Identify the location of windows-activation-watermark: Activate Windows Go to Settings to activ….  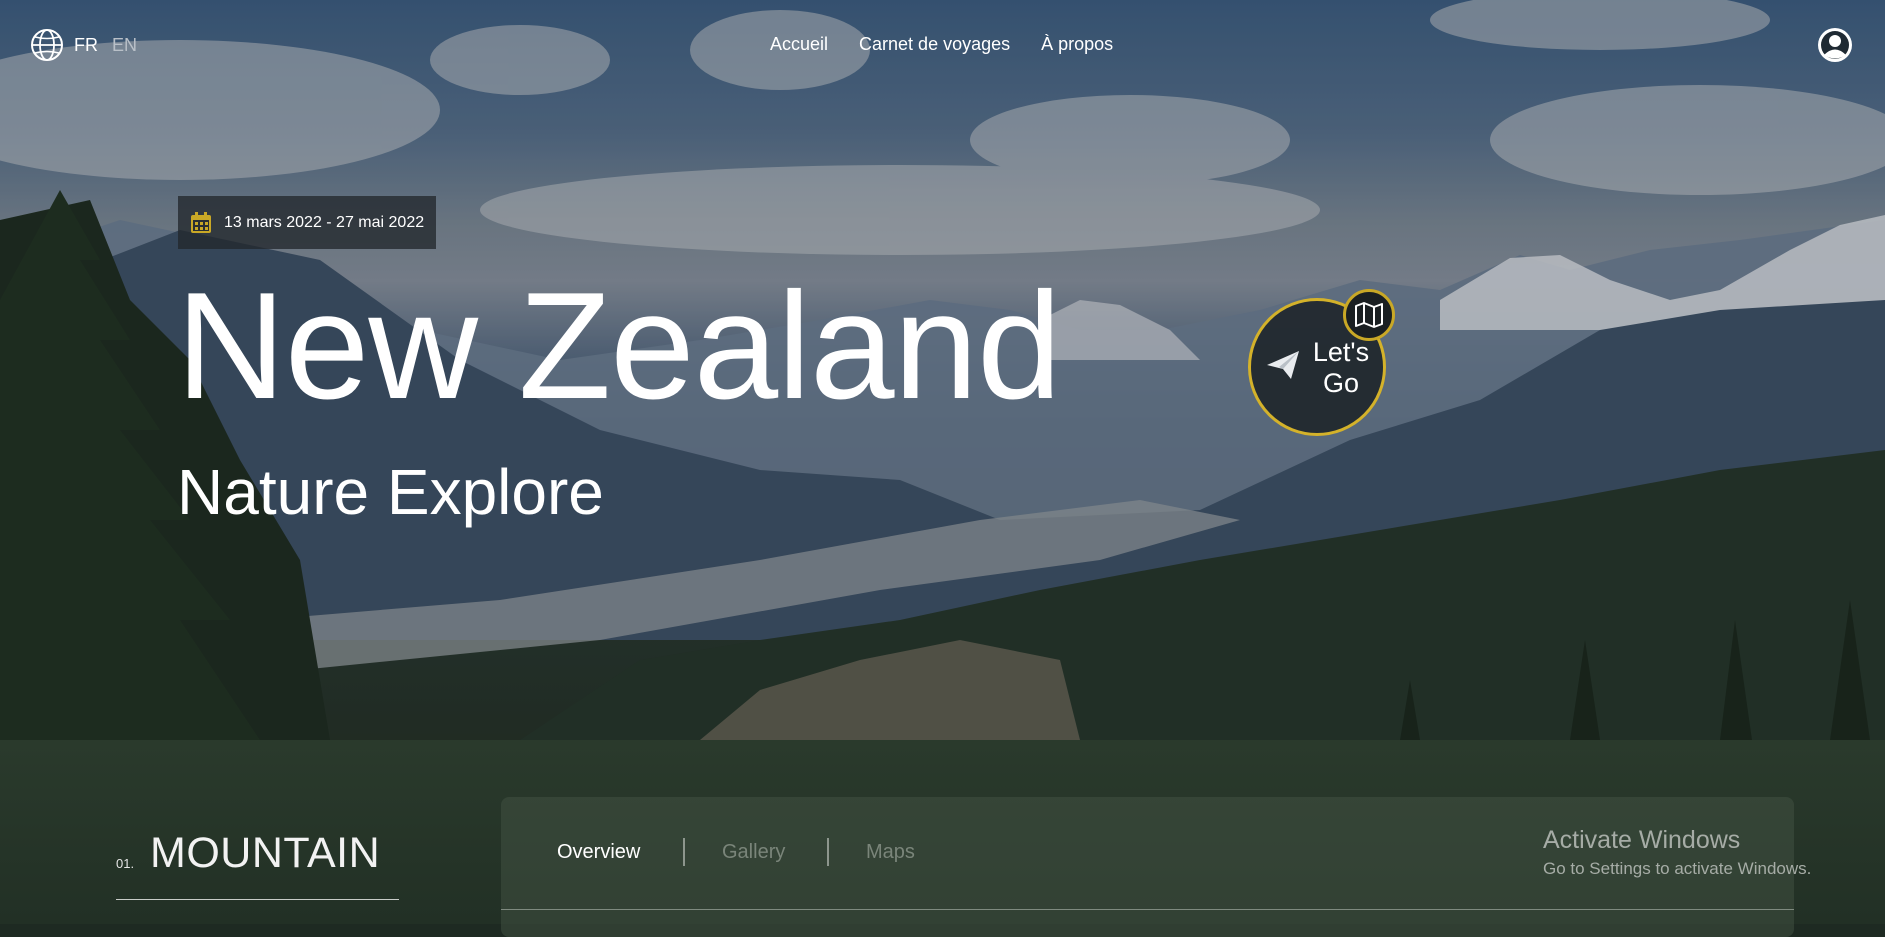
(1677, 852).